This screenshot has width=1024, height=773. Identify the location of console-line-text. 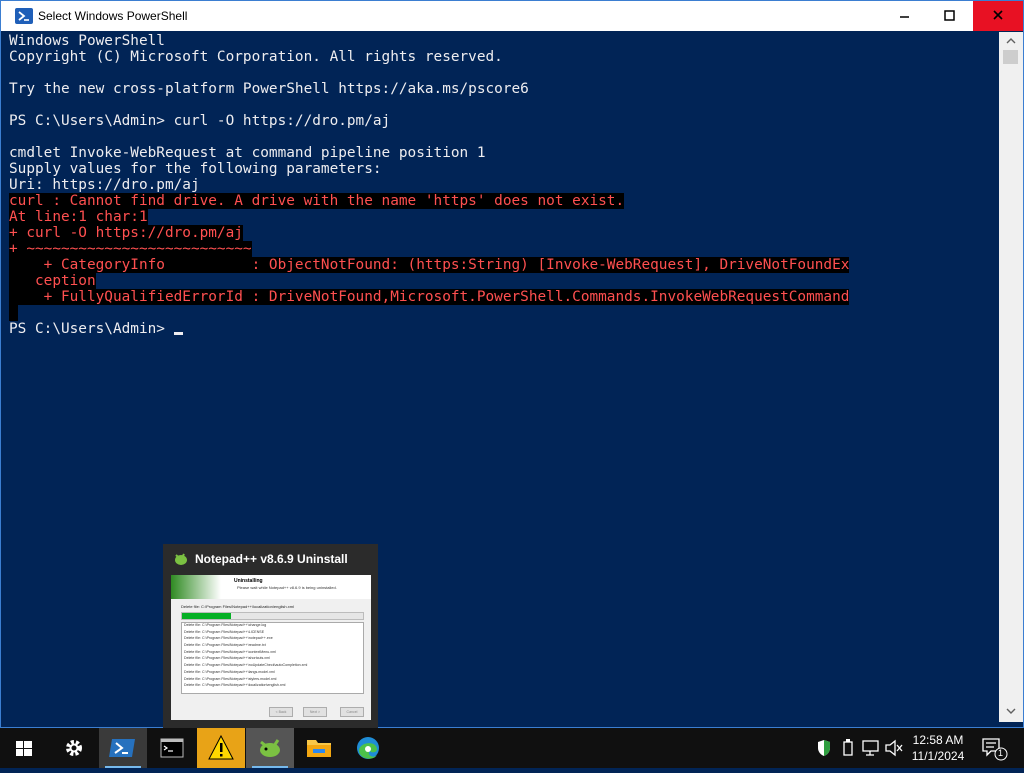
(13, 313).